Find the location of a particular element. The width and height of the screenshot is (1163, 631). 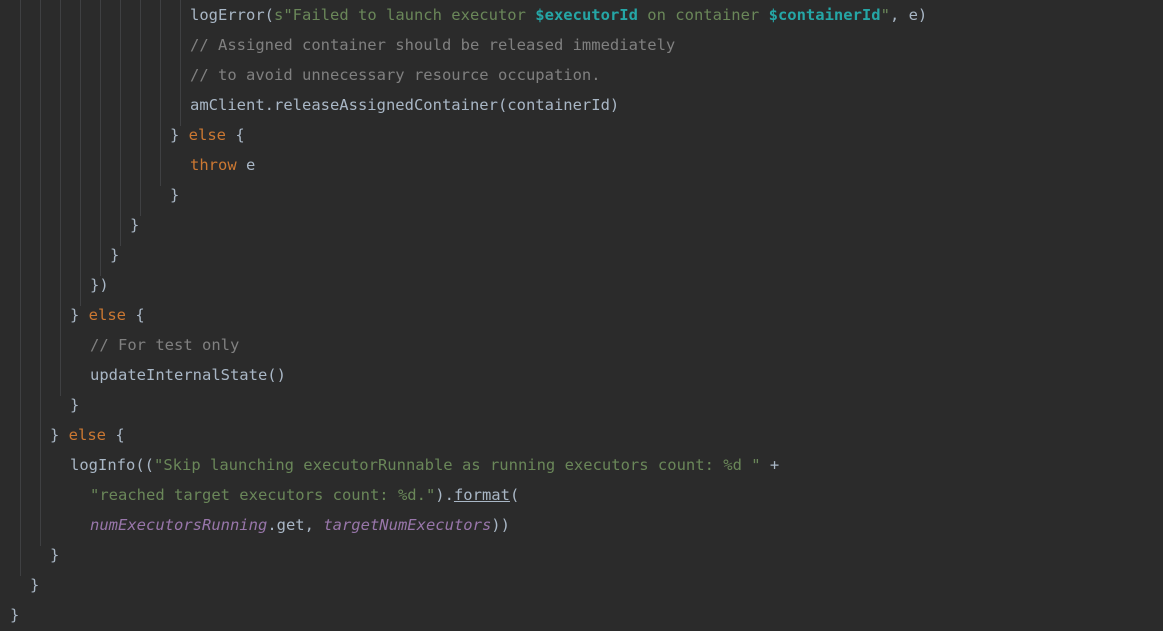

code-token-plain: , e) is located at coordinates (908, 15).